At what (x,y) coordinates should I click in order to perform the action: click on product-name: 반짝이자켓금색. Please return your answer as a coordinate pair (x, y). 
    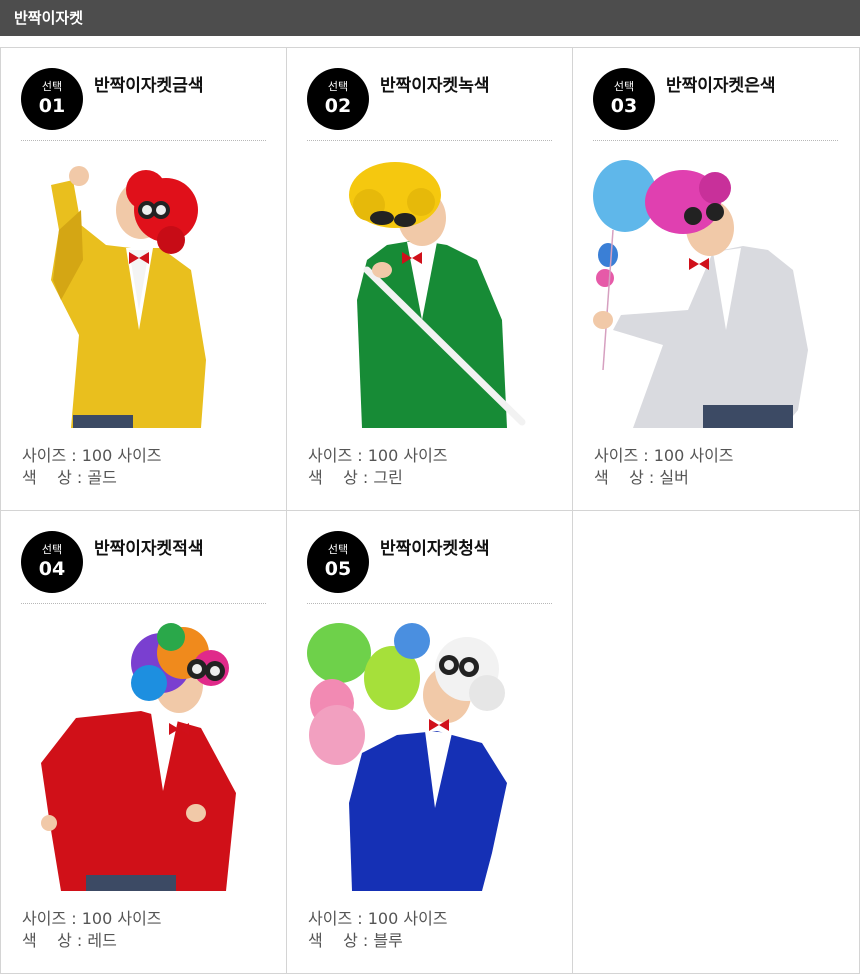
    Looking at the image, I should click on (148, 86).